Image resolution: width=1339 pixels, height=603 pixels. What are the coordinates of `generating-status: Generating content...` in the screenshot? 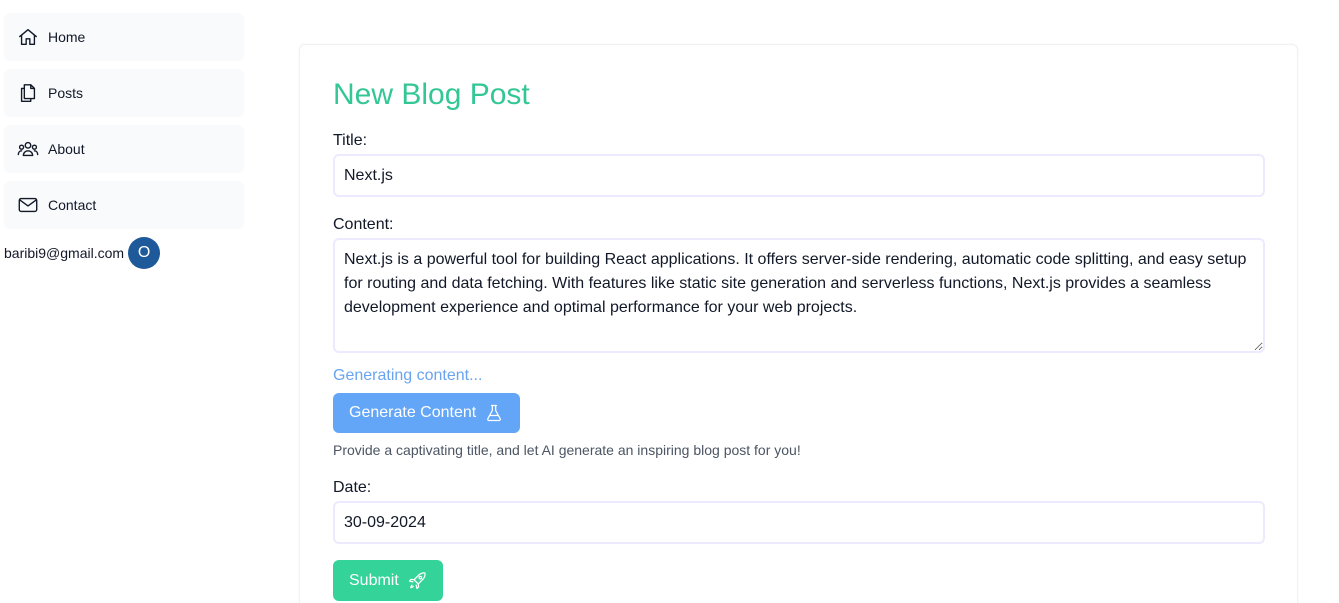 It's located at (408, 375).